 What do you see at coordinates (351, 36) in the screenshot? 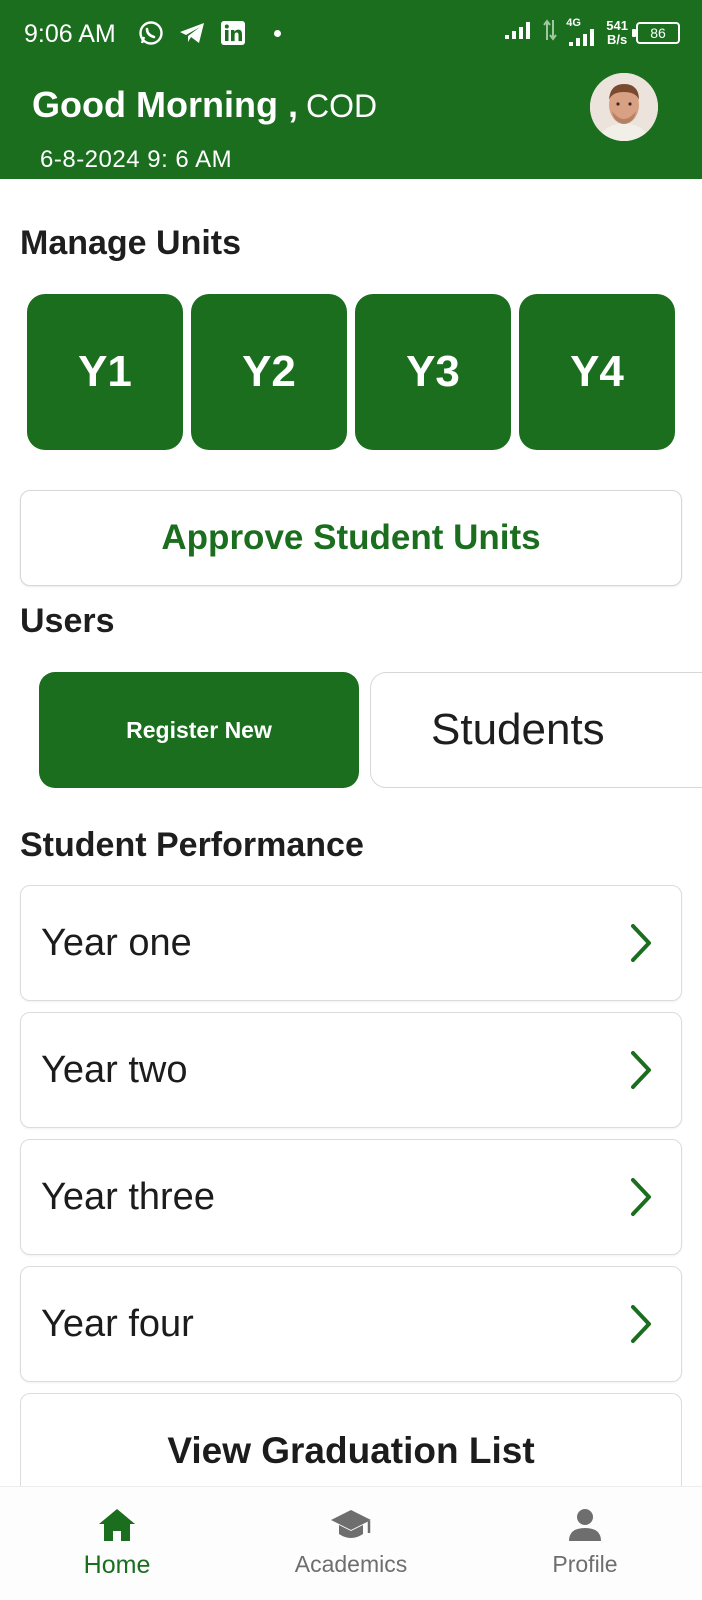
I see `status-bar: 9:06 AM 4G 541 B/s 86` at bounding box center [351, 36].